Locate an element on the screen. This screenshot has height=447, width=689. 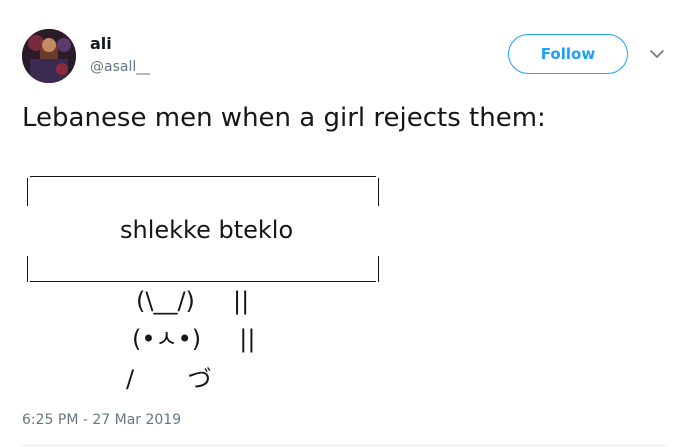
tweet-text: Lebanese men when a girl rejects them: is located at coordinates (284, 118).